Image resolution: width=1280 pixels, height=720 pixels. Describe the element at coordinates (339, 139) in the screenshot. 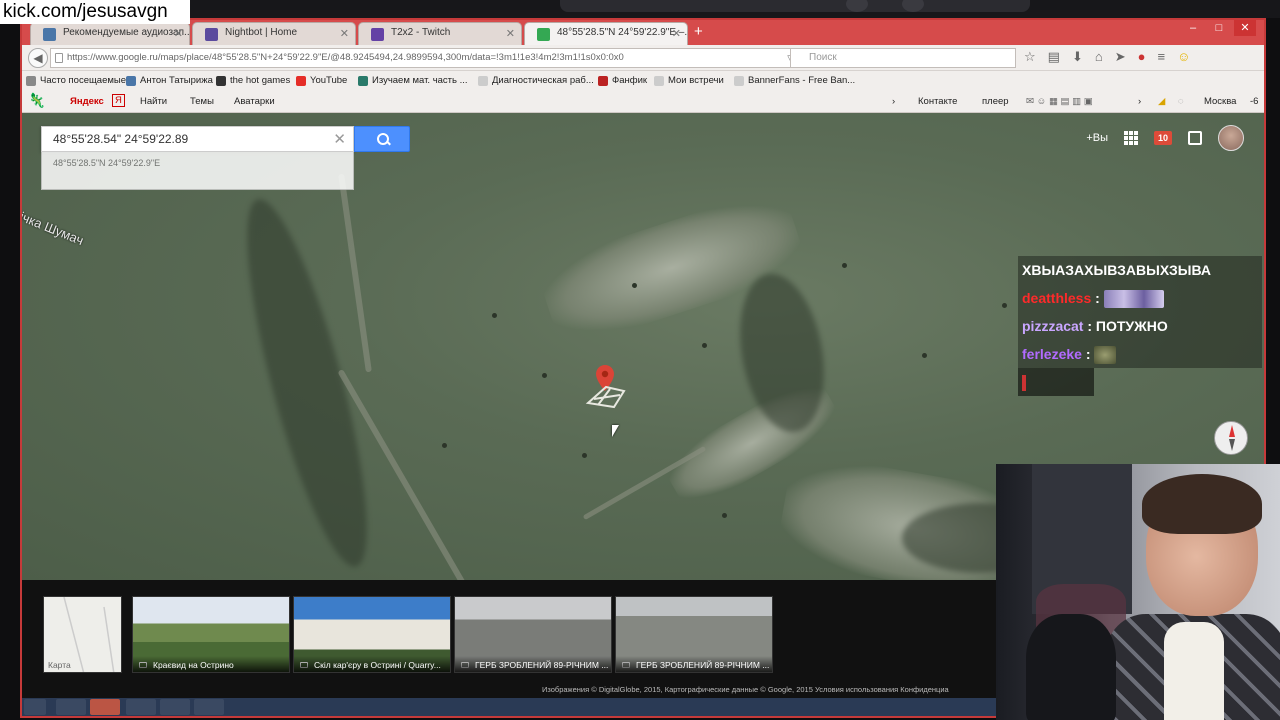

I see `clear-search-icon: ✕` at that location.